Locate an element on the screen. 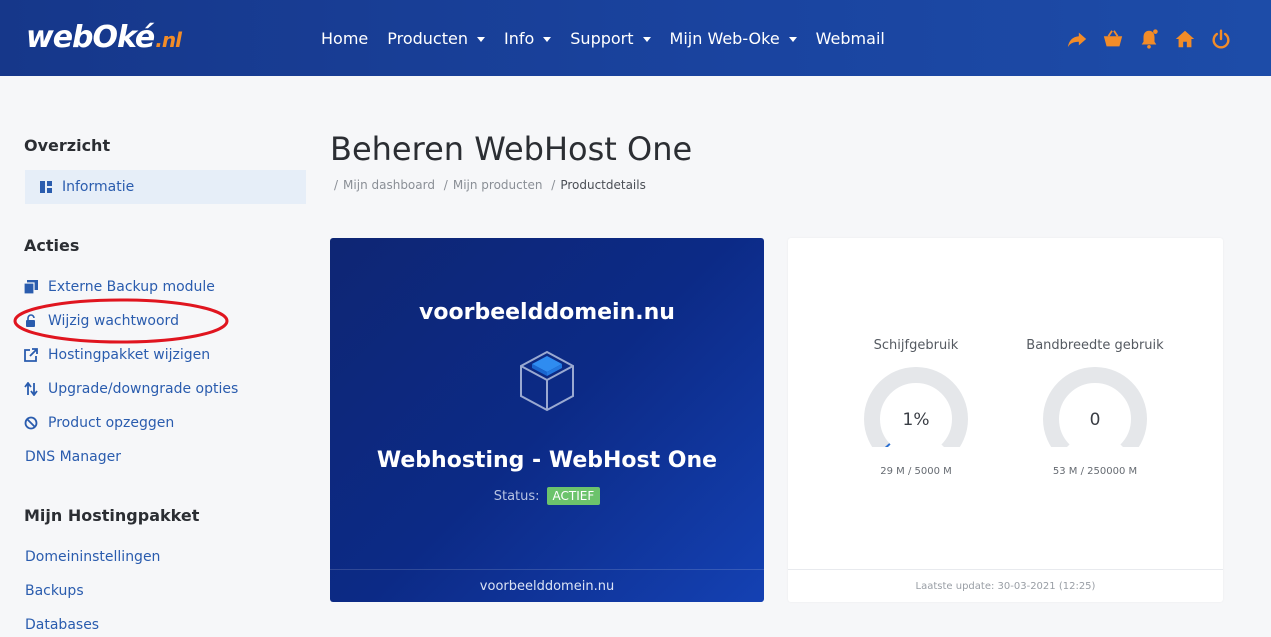 Image resolution: width=1271 pixels, height=637 pixels. nav-support: Support is located at coordinates (610, 38).